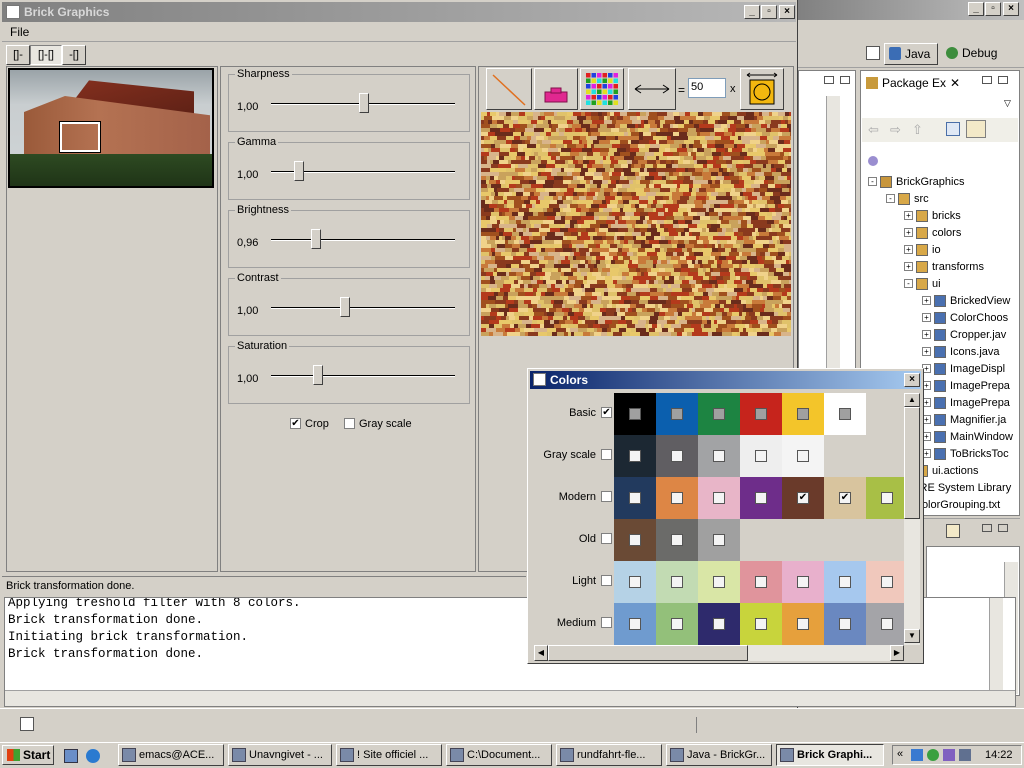 The height and width of the screenshot is (768, 1024). What do you see at coordinates (363, 376) in the screenshot?
I see `slider-track` at bounding box center [363, 376].